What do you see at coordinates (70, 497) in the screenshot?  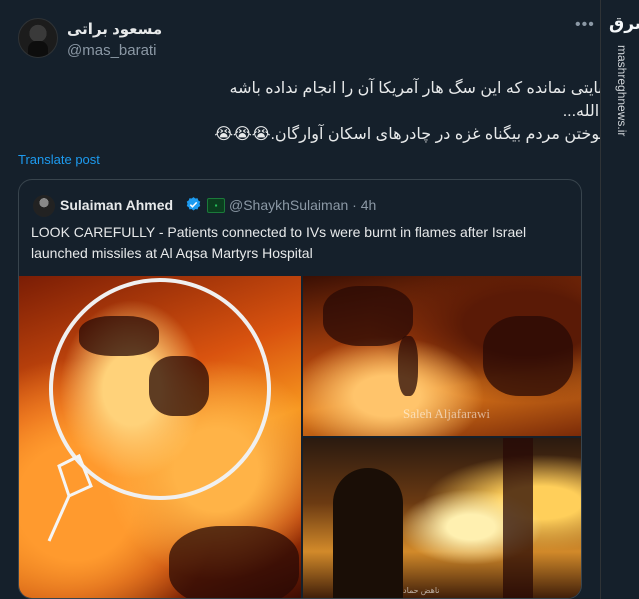 I see `iv-bag-icon` at bounding box center [70, 497].